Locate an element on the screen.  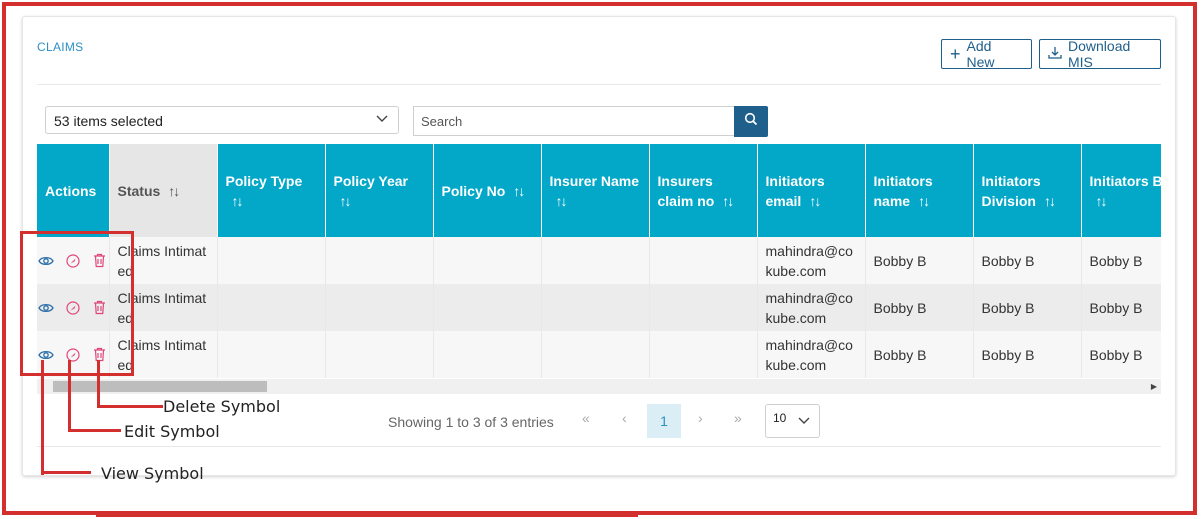
download-mis-button: Download MIS is located at coordinates (1100, 54).